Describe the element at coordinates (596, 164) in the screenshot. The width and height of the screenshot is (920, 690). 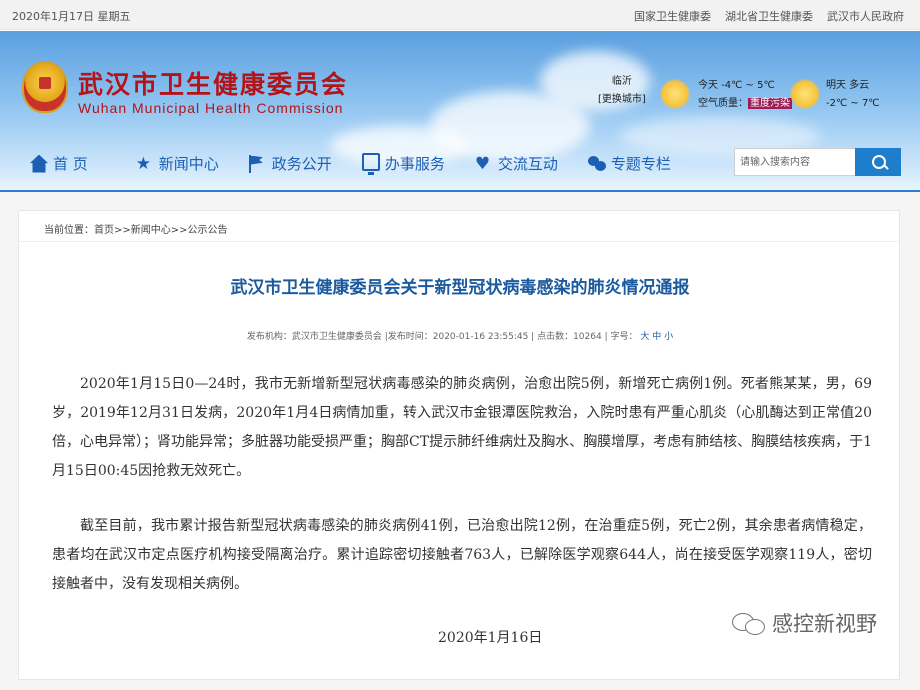
I see `chat-icon` at that location.